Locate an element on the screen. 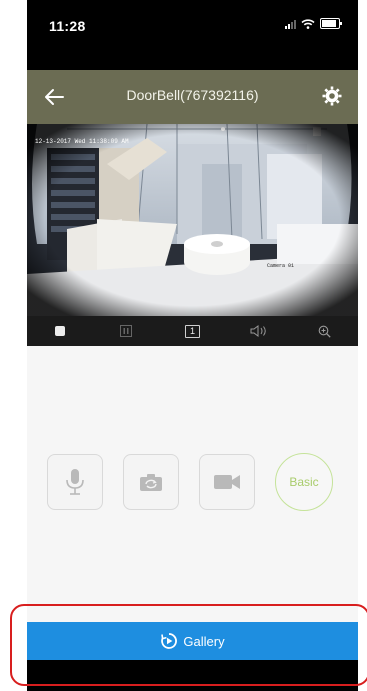 Image resolution: width=367 pixels, height=691 pixels. record-button is located at coordinates (227, 482).